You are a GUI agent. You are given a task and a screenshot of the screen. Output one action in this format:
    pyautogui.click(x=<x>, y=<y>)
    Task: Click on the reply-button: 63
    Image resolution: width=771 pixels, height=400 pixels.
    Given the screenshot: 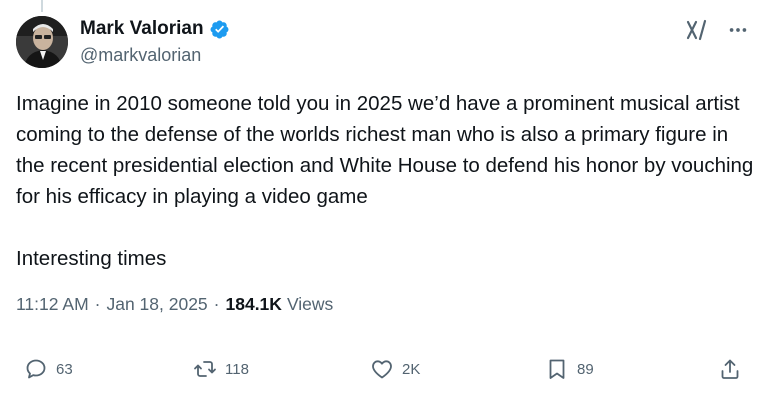 What is the action you would take?
    pyautogui.click(x=48, y=369)
    